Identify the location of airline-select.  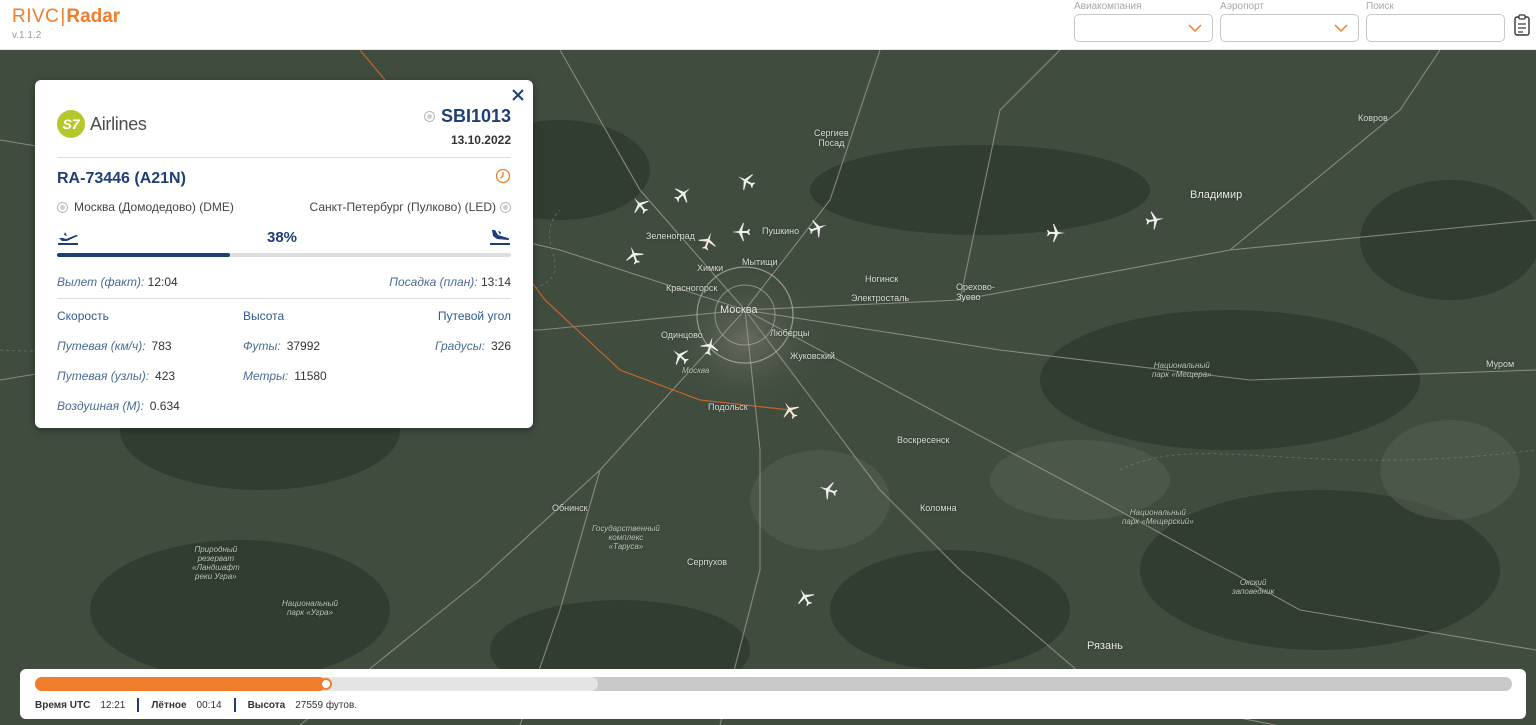
(1143, 28).